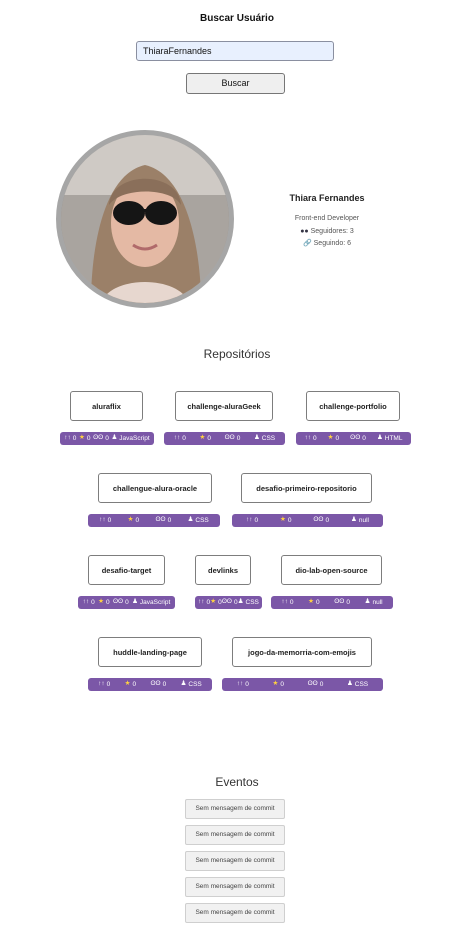 The height and width of the screenshot is (937, 474). What do you see at coordinates (306, 488) in the screenshot?
I see `repo-card: desafio-primeiro-repositorio` at bounding box center [306, 488].